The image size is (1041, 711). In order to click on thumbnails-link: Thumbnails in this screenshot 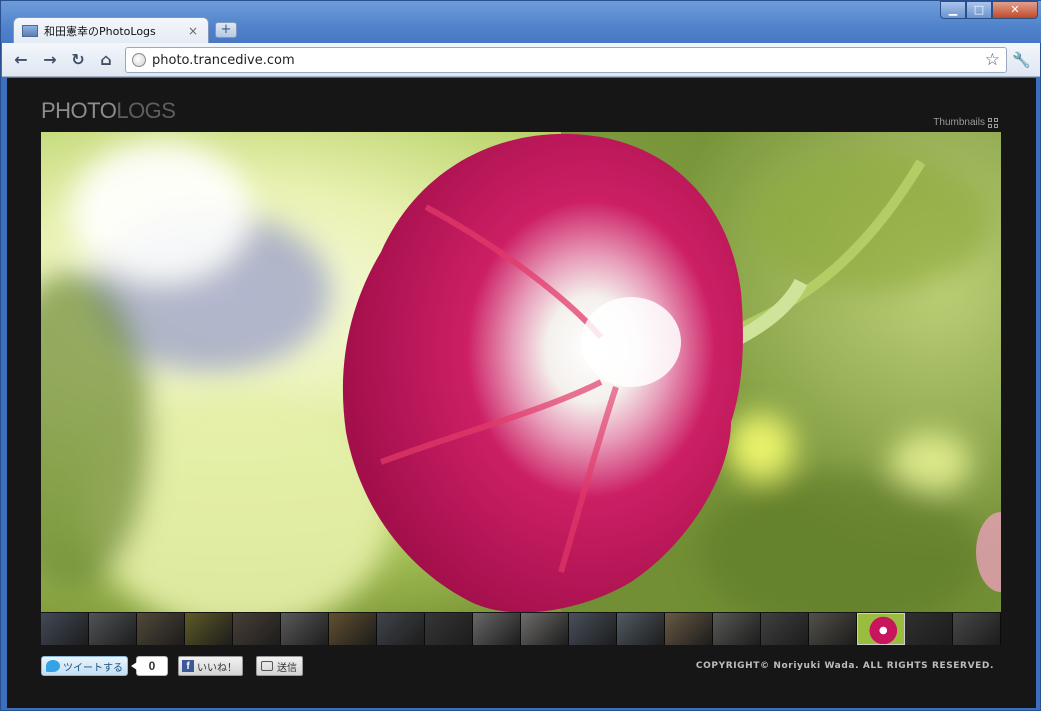, I will do `click(965, 122)`.